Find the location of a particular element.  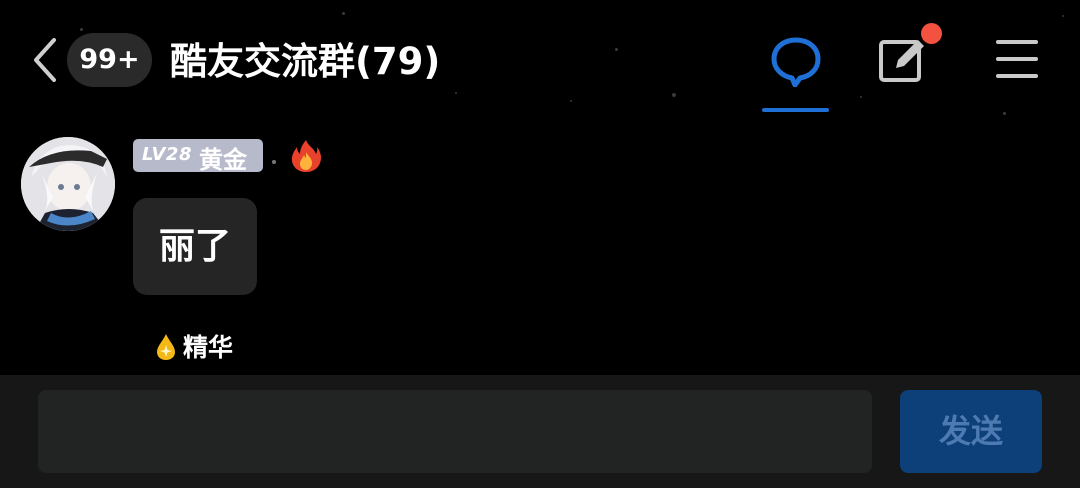

unread-count-badge: 99+ is located at coordinates (109, 60).